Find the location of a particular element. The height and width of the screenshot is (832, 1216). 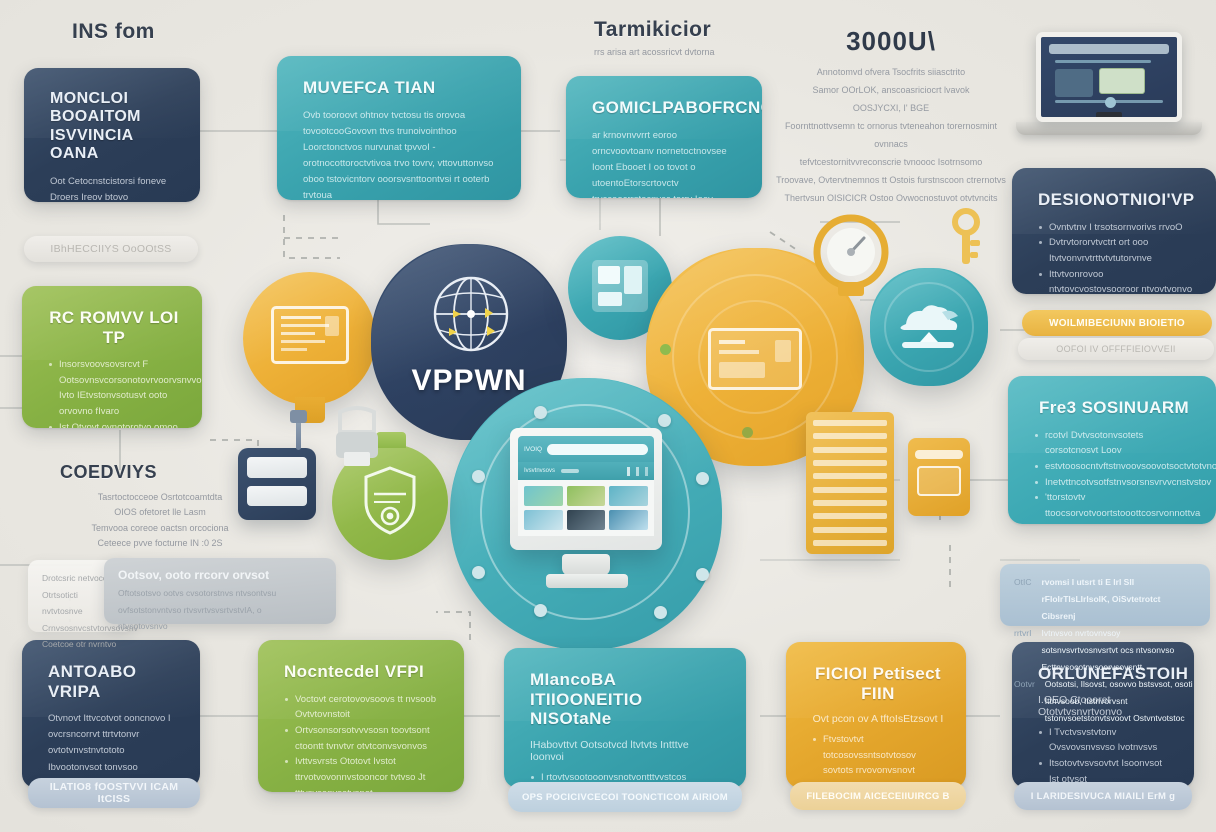

card-title: RC ROMVV LOI TP is located at coordinates (114, 327).